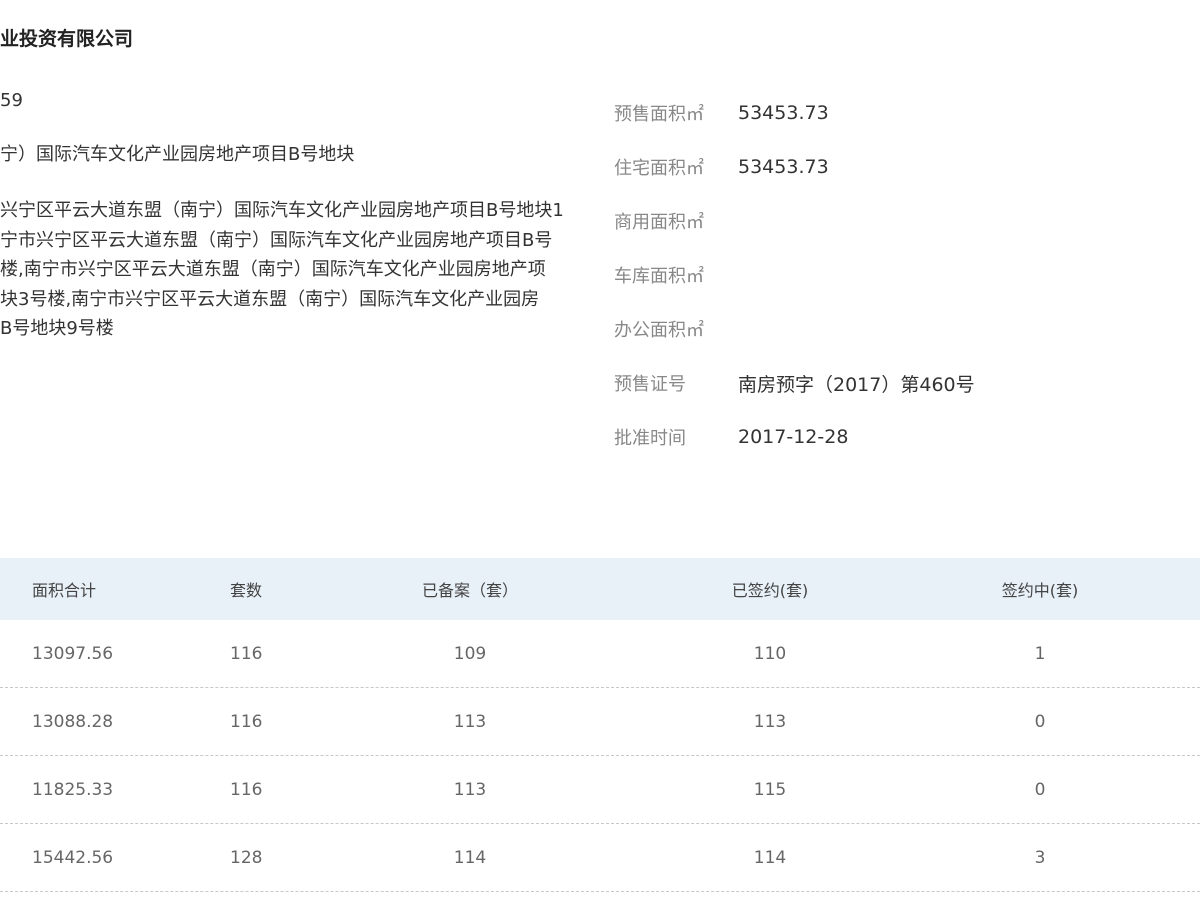 Image resolution: width=1200 pixels, height=900 pixels. Describe the element at coordinates (904, 113) in the screenshot. I see `presale-area-row: 预售面积㎡ 53453.73` at that location.